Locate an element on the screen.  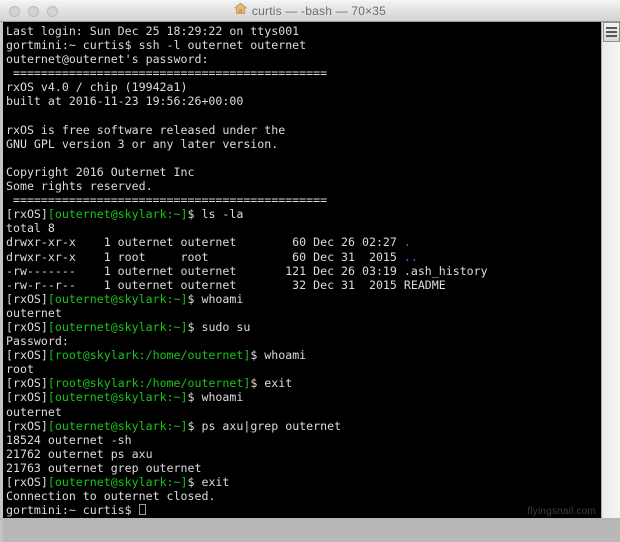
terminal-line: rxOS is free software released under the is located at coordinates (247, 130).